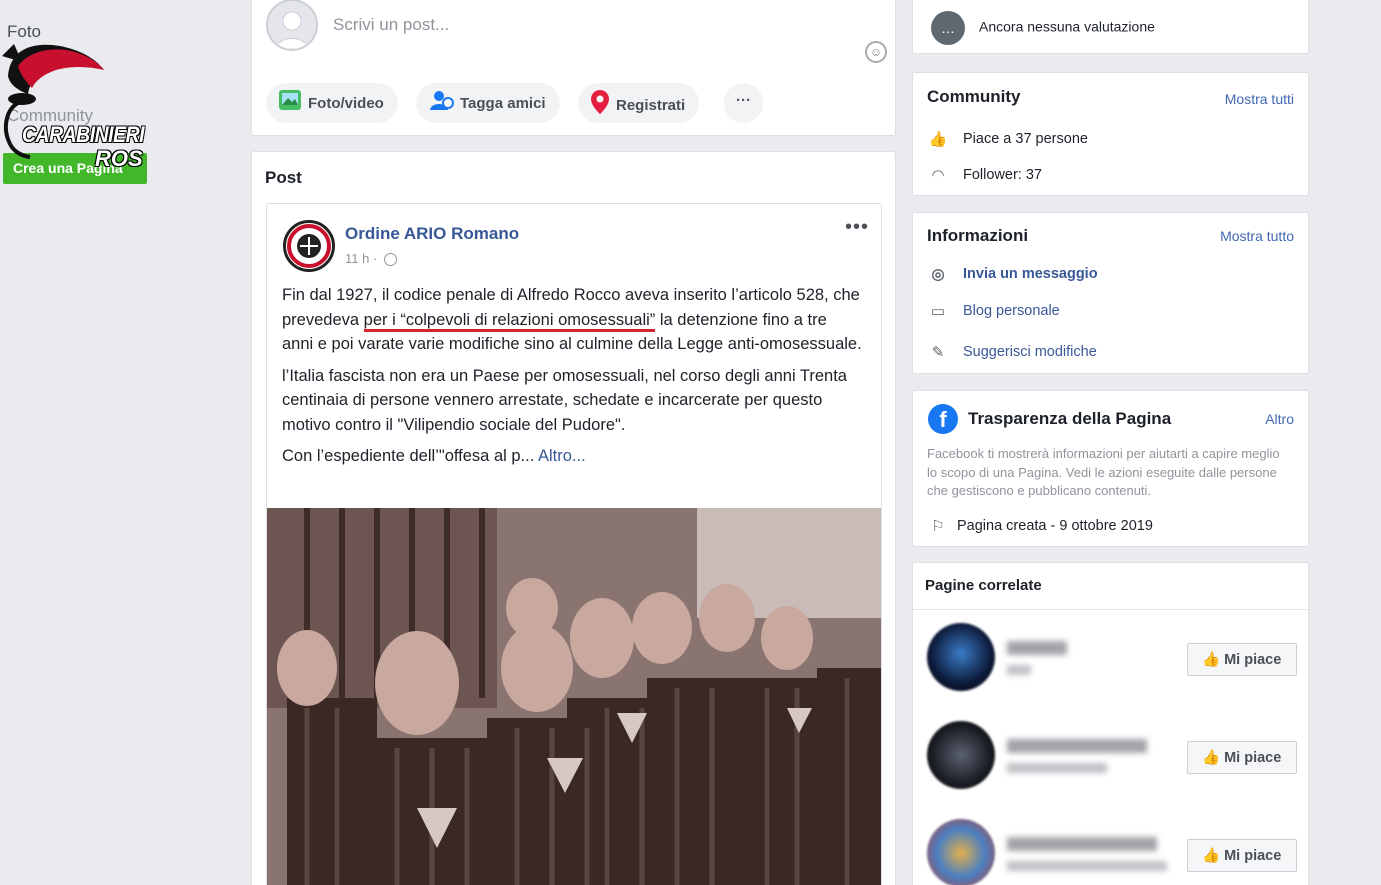 The width and height of the screenshot is (1381, 885). What do you see at coordinates (390, 260) in the screenshot?
I see `globe-icon` at bounding box center [390, 260].